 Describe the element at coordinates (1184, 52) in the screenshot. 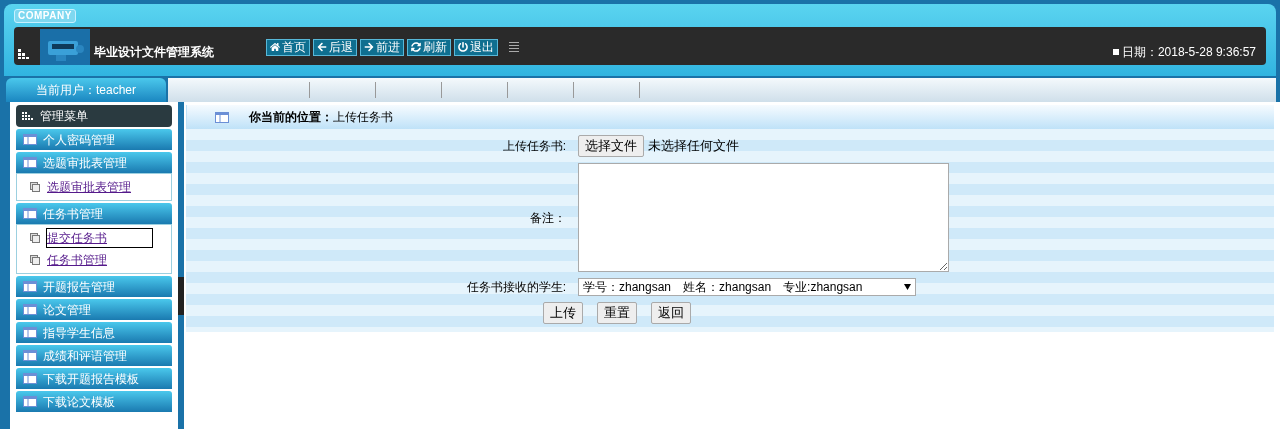

I see `date-text: 日期：2018-5-28 9:36:57` at that location.